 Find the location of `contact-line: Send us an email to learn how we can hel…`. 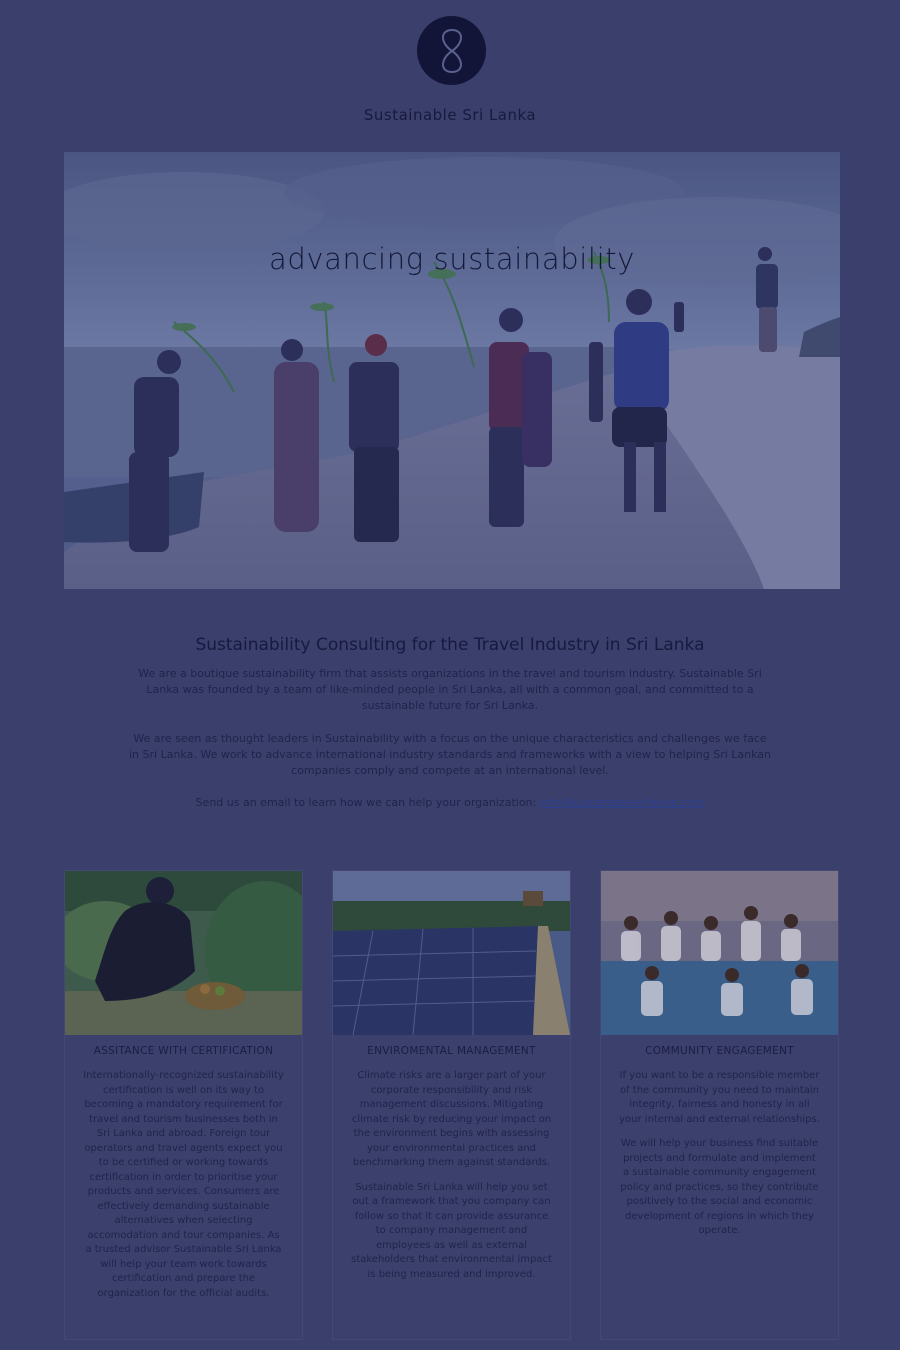

contact-line: Send us an email to learn how we can hel… is located at coordinates (450, 803).